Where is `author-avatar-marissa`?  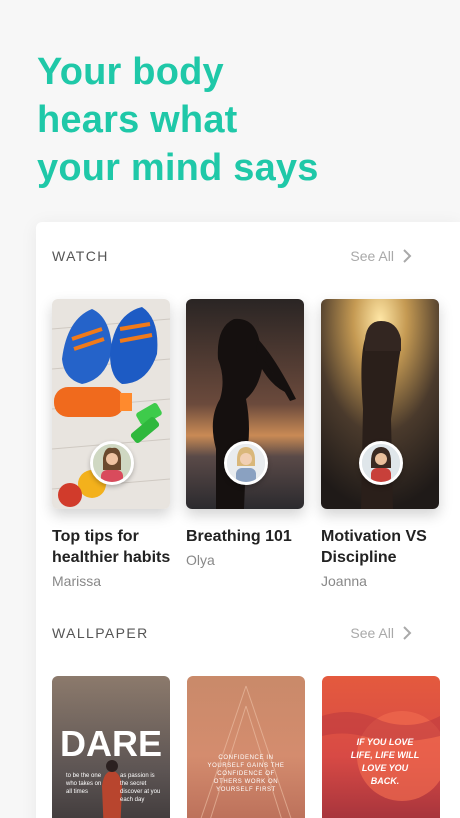
author-avatar-marissa is located at coordinates (112, 463).